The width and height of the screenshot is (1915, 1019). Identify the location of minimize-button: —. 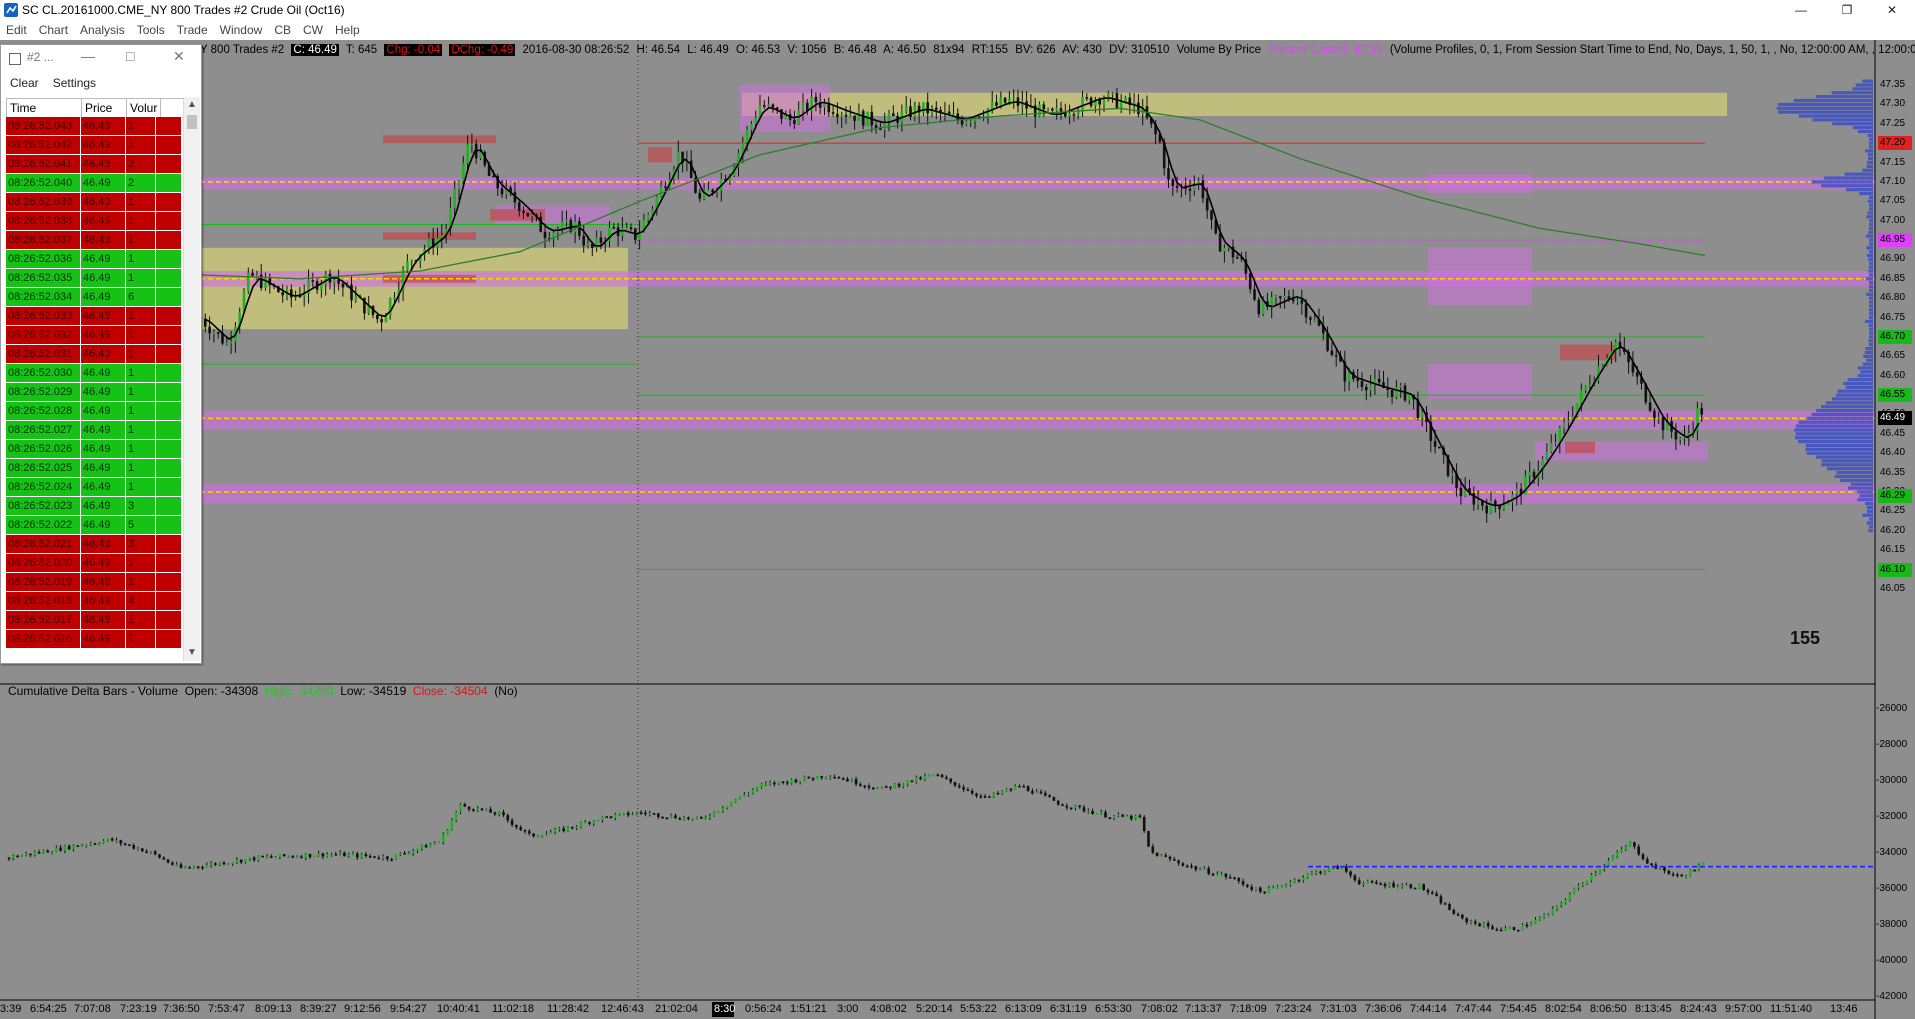
(1801, 10).